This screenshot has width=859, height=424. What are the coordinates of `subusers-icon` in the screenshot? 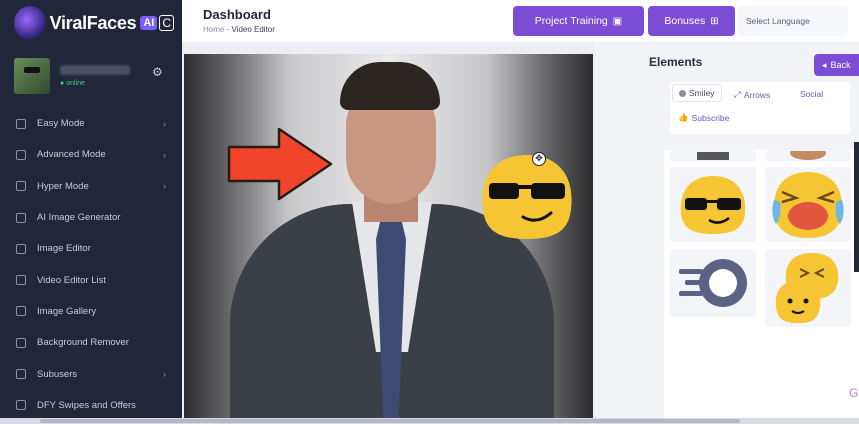 It's located at (21, 374).